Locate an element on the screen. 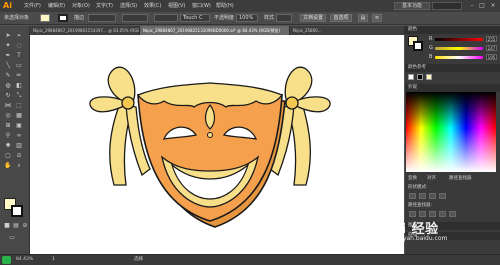  divide-icon is located at coordinates (412, 214).